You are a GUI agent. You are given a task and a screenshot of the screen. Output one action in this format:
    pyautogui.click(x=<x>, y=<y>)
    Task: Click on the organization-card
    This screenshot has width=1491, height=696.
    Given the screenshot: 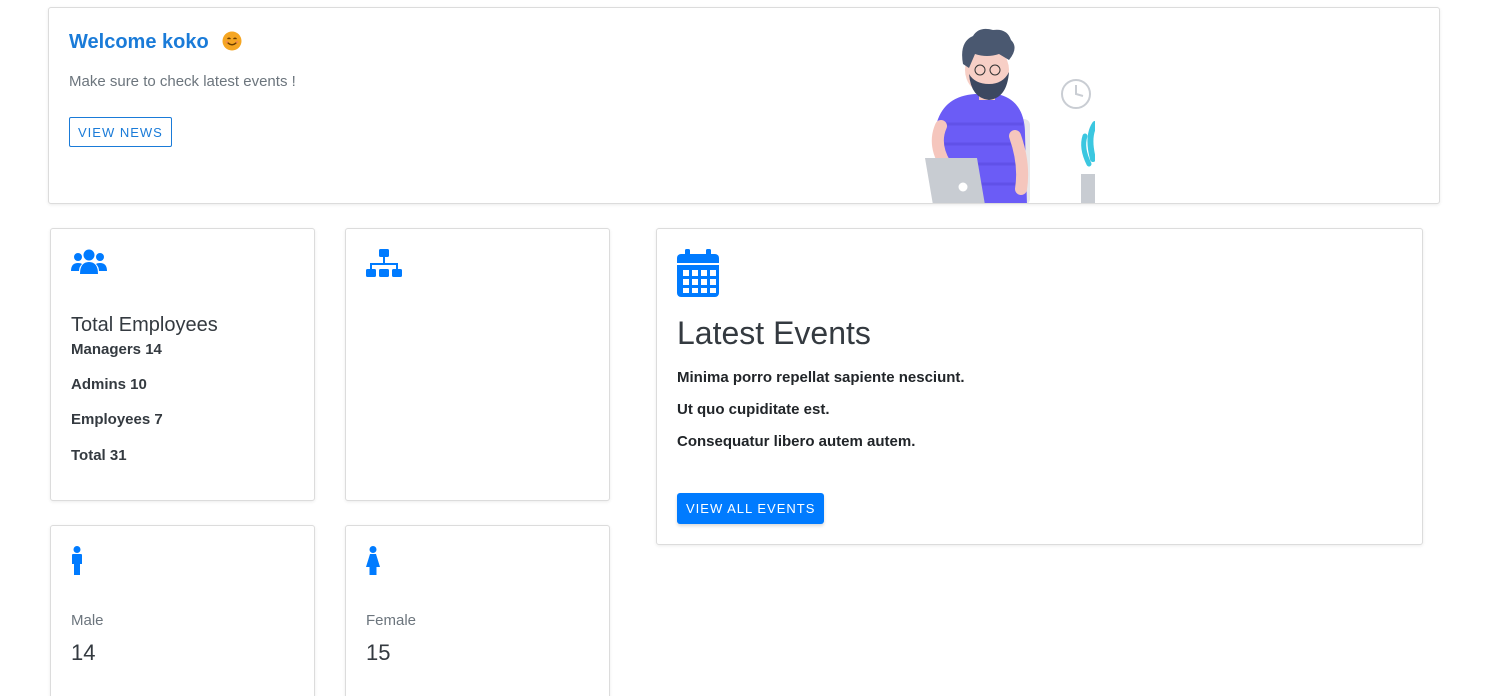 What is the action you would take?
    pyautogui.click(x=477, y=364)
    